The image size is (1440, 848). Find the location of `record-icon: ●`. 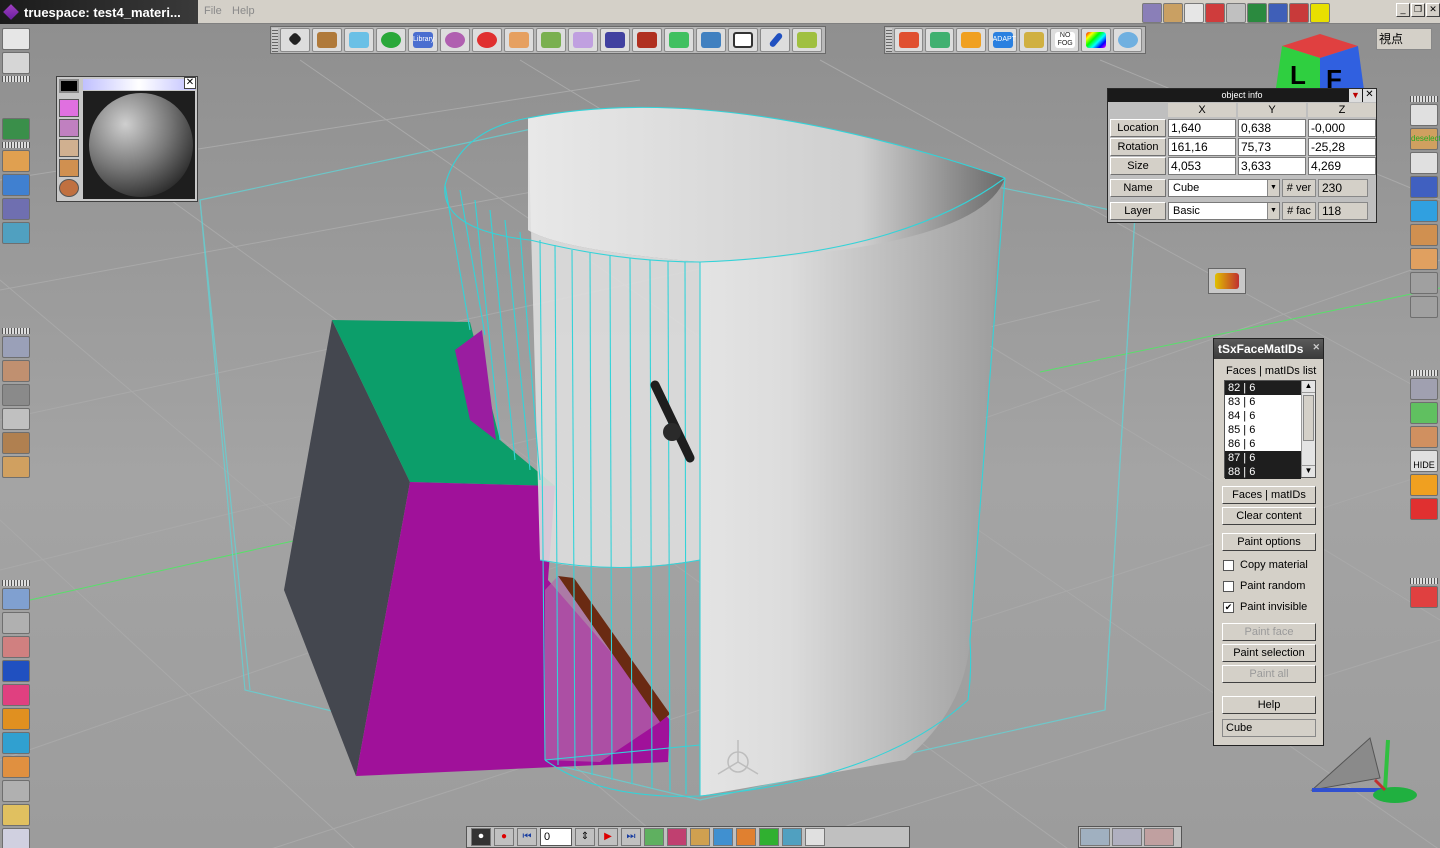

record-icon: ● is located at coordinates (504, 837).